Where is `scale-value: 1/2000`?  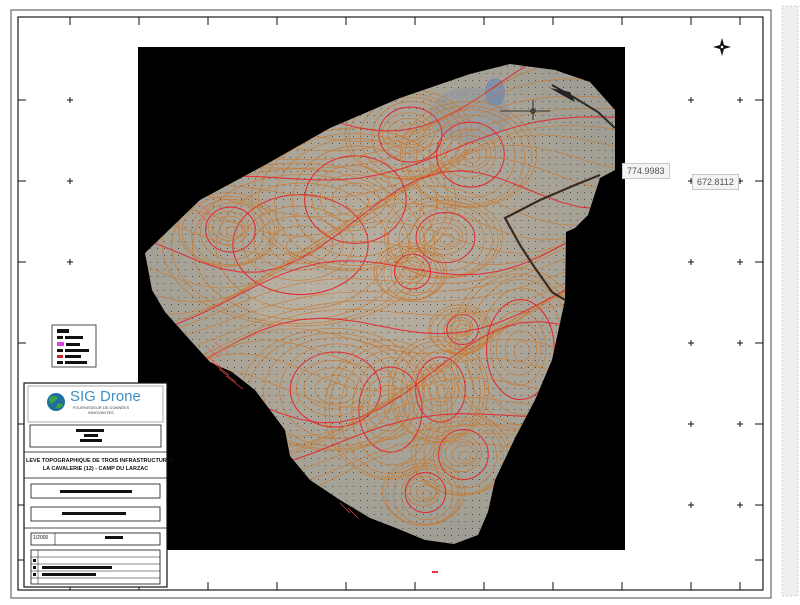
scale-value: 1/2000 is located at coordinates (41, 538).